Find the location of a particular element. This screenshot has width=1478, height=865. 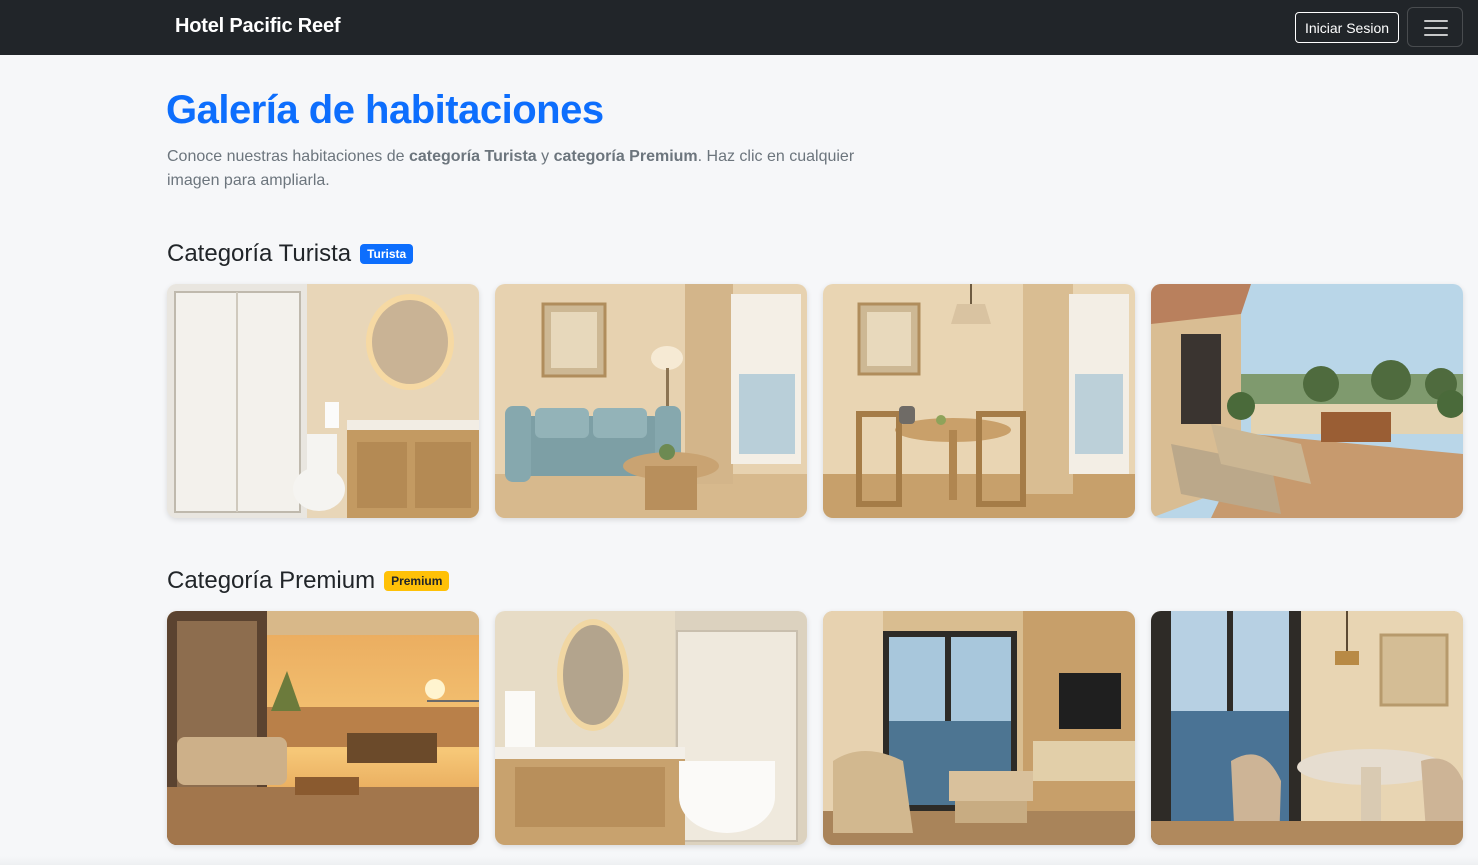

gallery-image-luxury-bathroom is located at coordinates (651, 728).